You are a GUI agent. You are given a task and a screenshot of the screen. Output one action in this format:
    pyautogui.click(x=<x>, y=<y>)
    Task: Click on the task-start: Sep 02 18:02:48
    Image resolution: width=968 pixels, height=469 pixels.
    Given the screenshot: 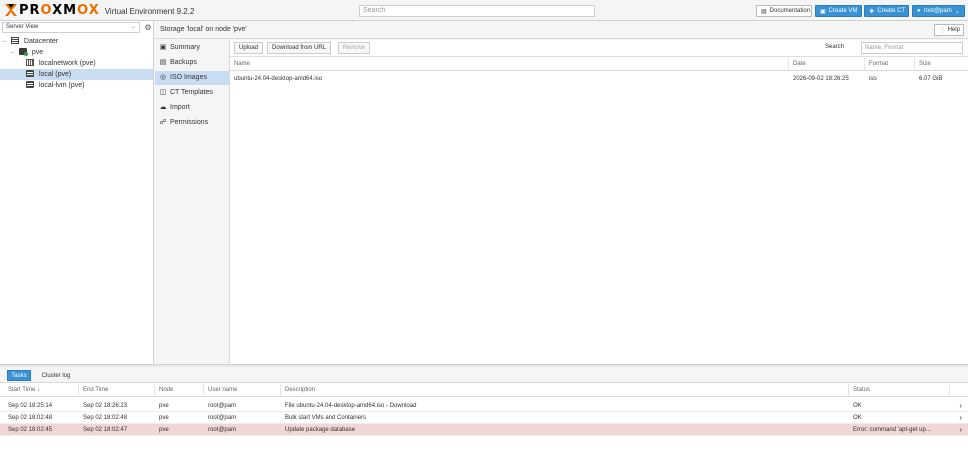 What is the action you would take?
    pyautogui.click(x=30, y=418)
    